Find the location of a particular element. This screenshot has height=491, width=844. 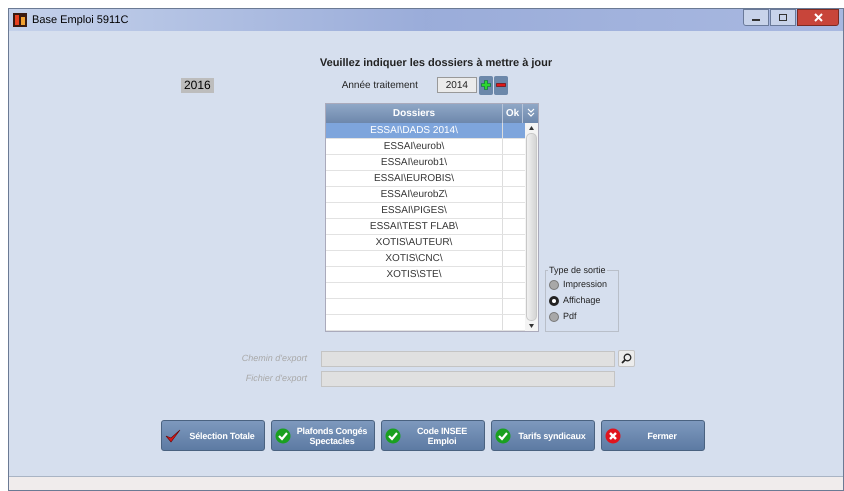

maximize-button is located at coordinates (783, 17).